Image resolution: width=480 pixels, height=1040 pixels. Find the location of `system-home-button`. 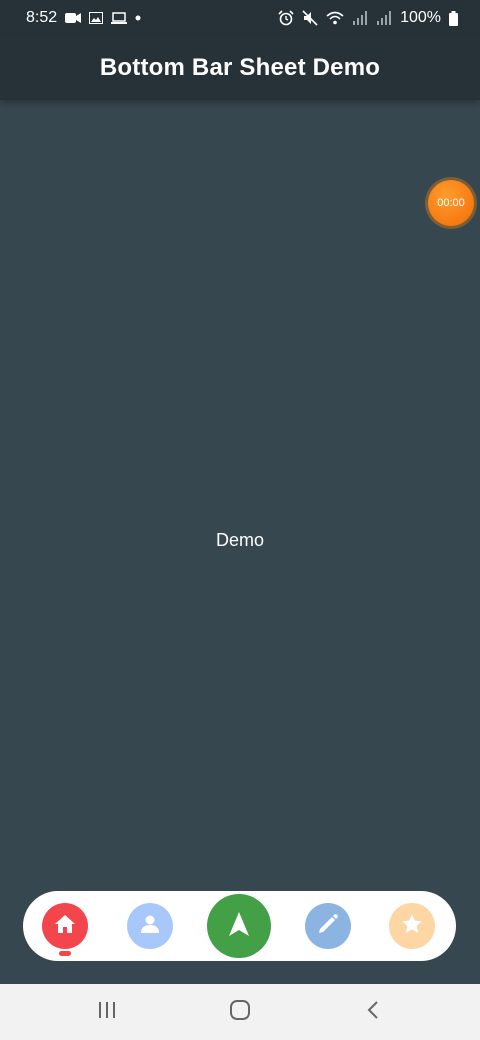

system-home-button is located at coordinates (240, 1012).